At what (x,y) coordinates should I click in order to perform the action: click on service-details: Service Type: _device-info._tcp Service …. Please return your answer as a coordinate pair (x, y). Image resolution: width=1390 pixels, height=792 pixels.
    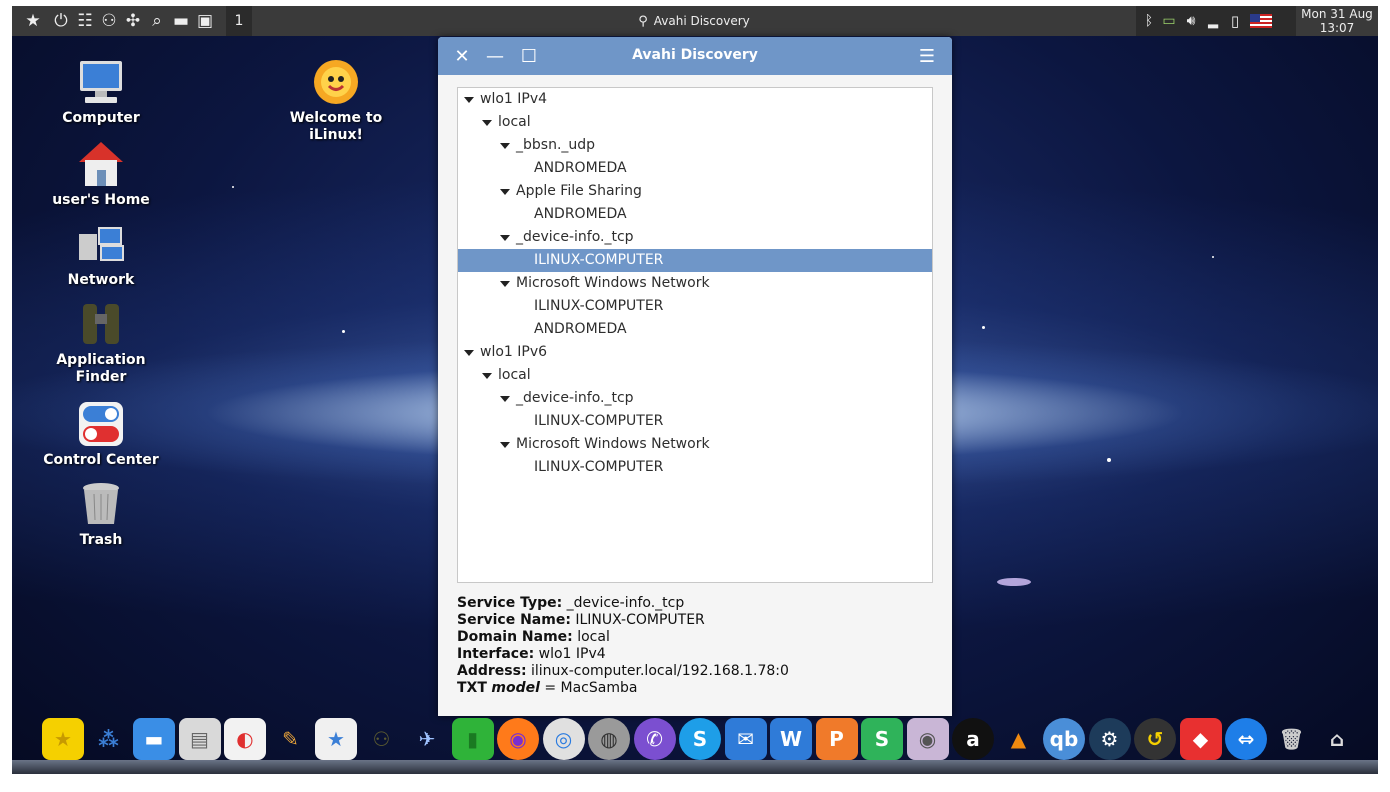
    Looking at the image, I should click on (623, 646).